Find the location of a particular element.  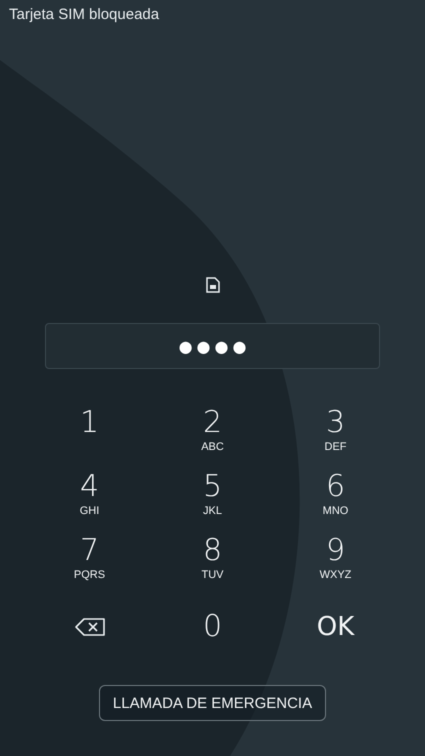

digit-key: 0 is located at coordinates (213, 627).